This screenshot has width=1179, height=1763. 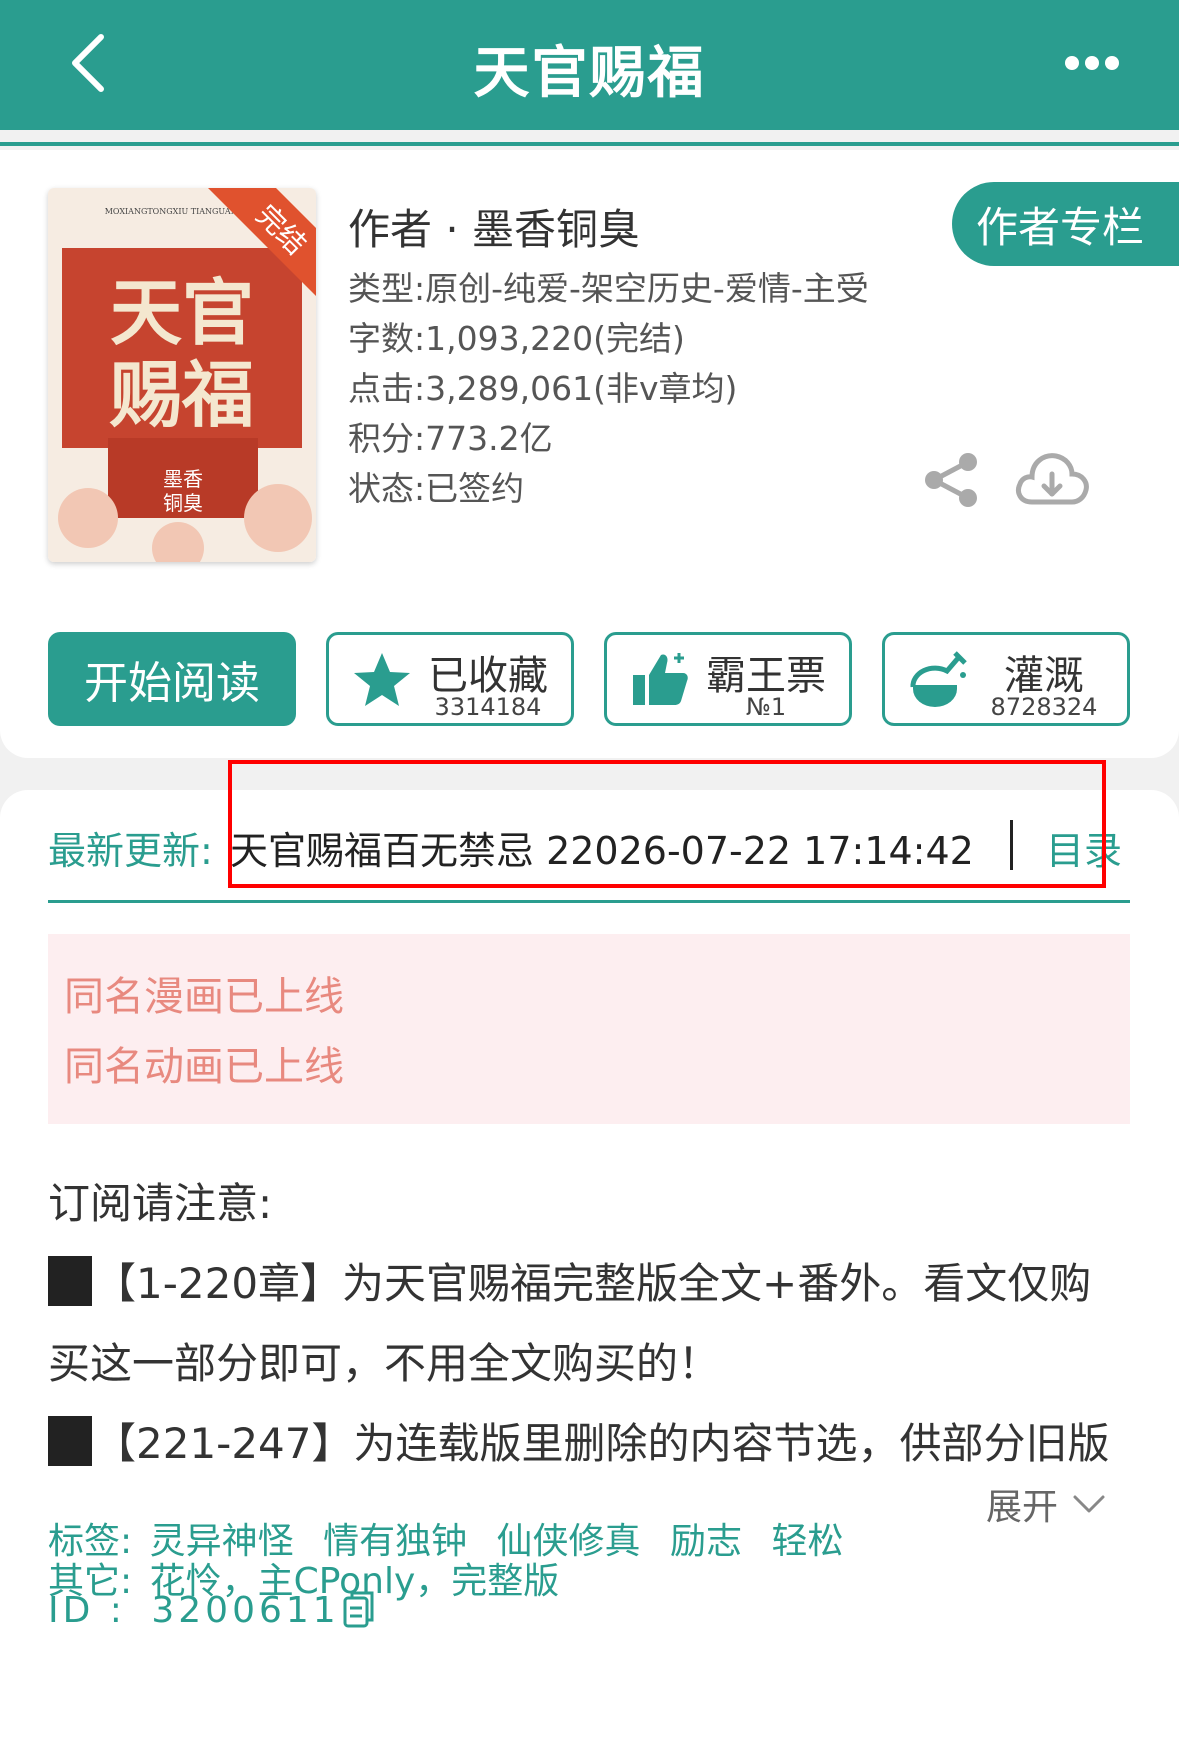 What do you see at coordinates (494, 226) in the screenshot?
I see `author-name: 作者 · 墨香铜臭` at bounding box center [494, 226].